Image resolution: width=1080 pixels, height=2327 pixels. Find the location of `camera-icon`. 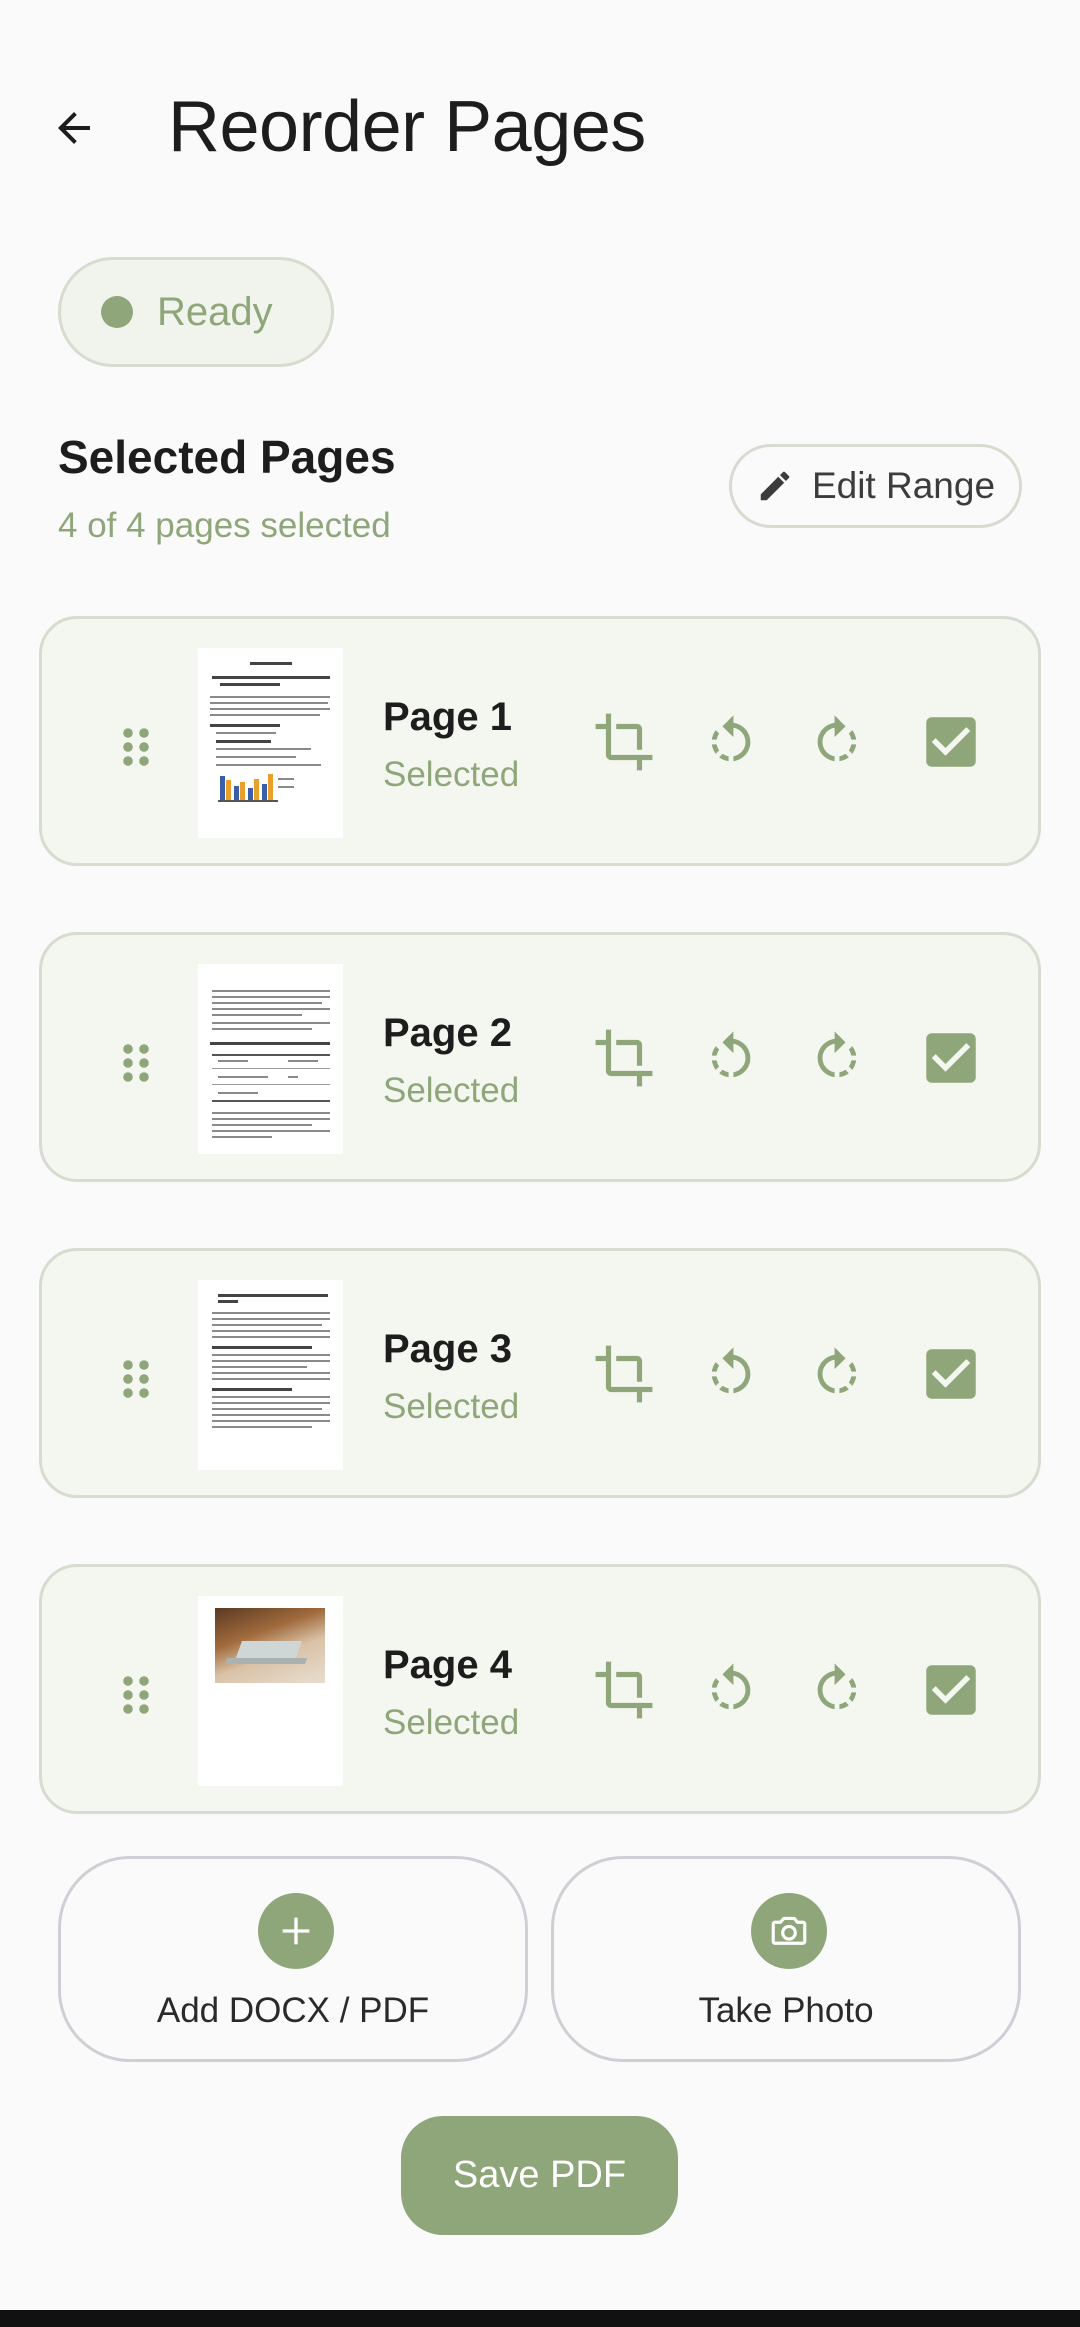

camera-icon is located at coordinates (789, 1931).